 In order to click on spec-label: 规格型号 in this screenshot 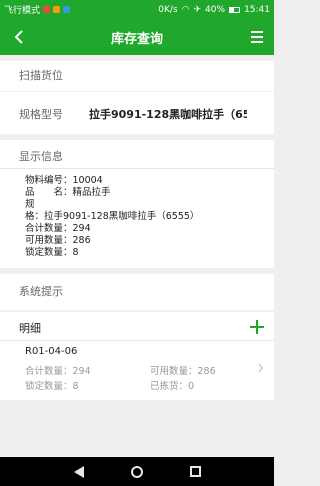, I will do `click(41, 114)`.